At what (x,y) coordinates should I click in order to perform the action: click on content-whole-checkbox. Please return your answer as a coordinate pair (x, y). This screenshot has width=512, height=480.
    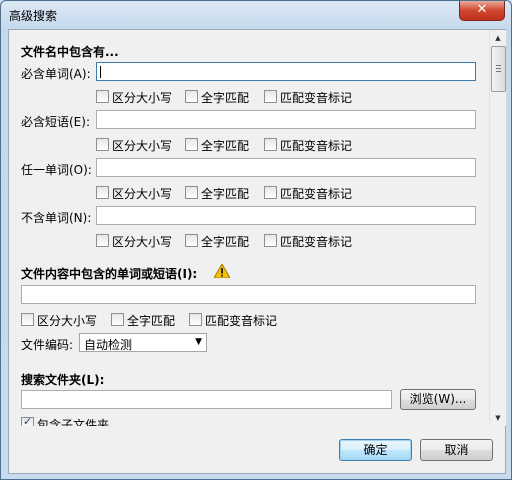
    Looking at the image, I should click on (117, 319).